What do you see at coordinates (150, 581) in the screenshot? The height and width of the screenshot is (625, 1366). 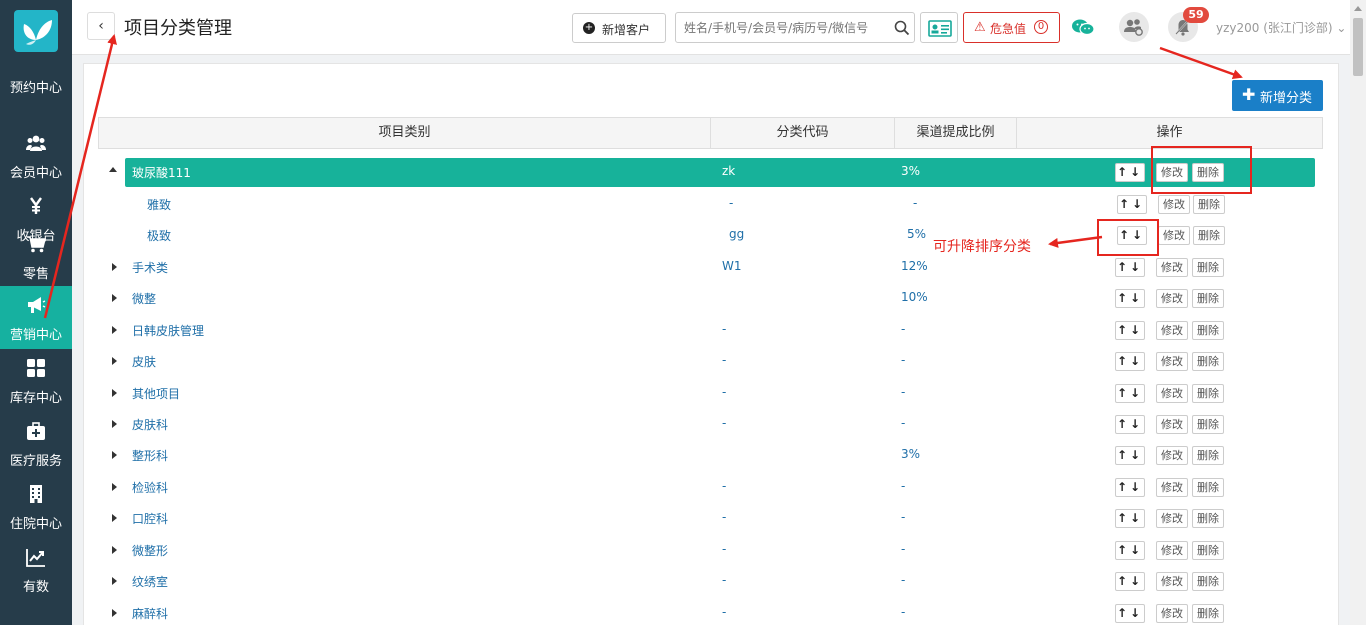 I see `category-name: 纹绣室` at bounding box center [150, 581].